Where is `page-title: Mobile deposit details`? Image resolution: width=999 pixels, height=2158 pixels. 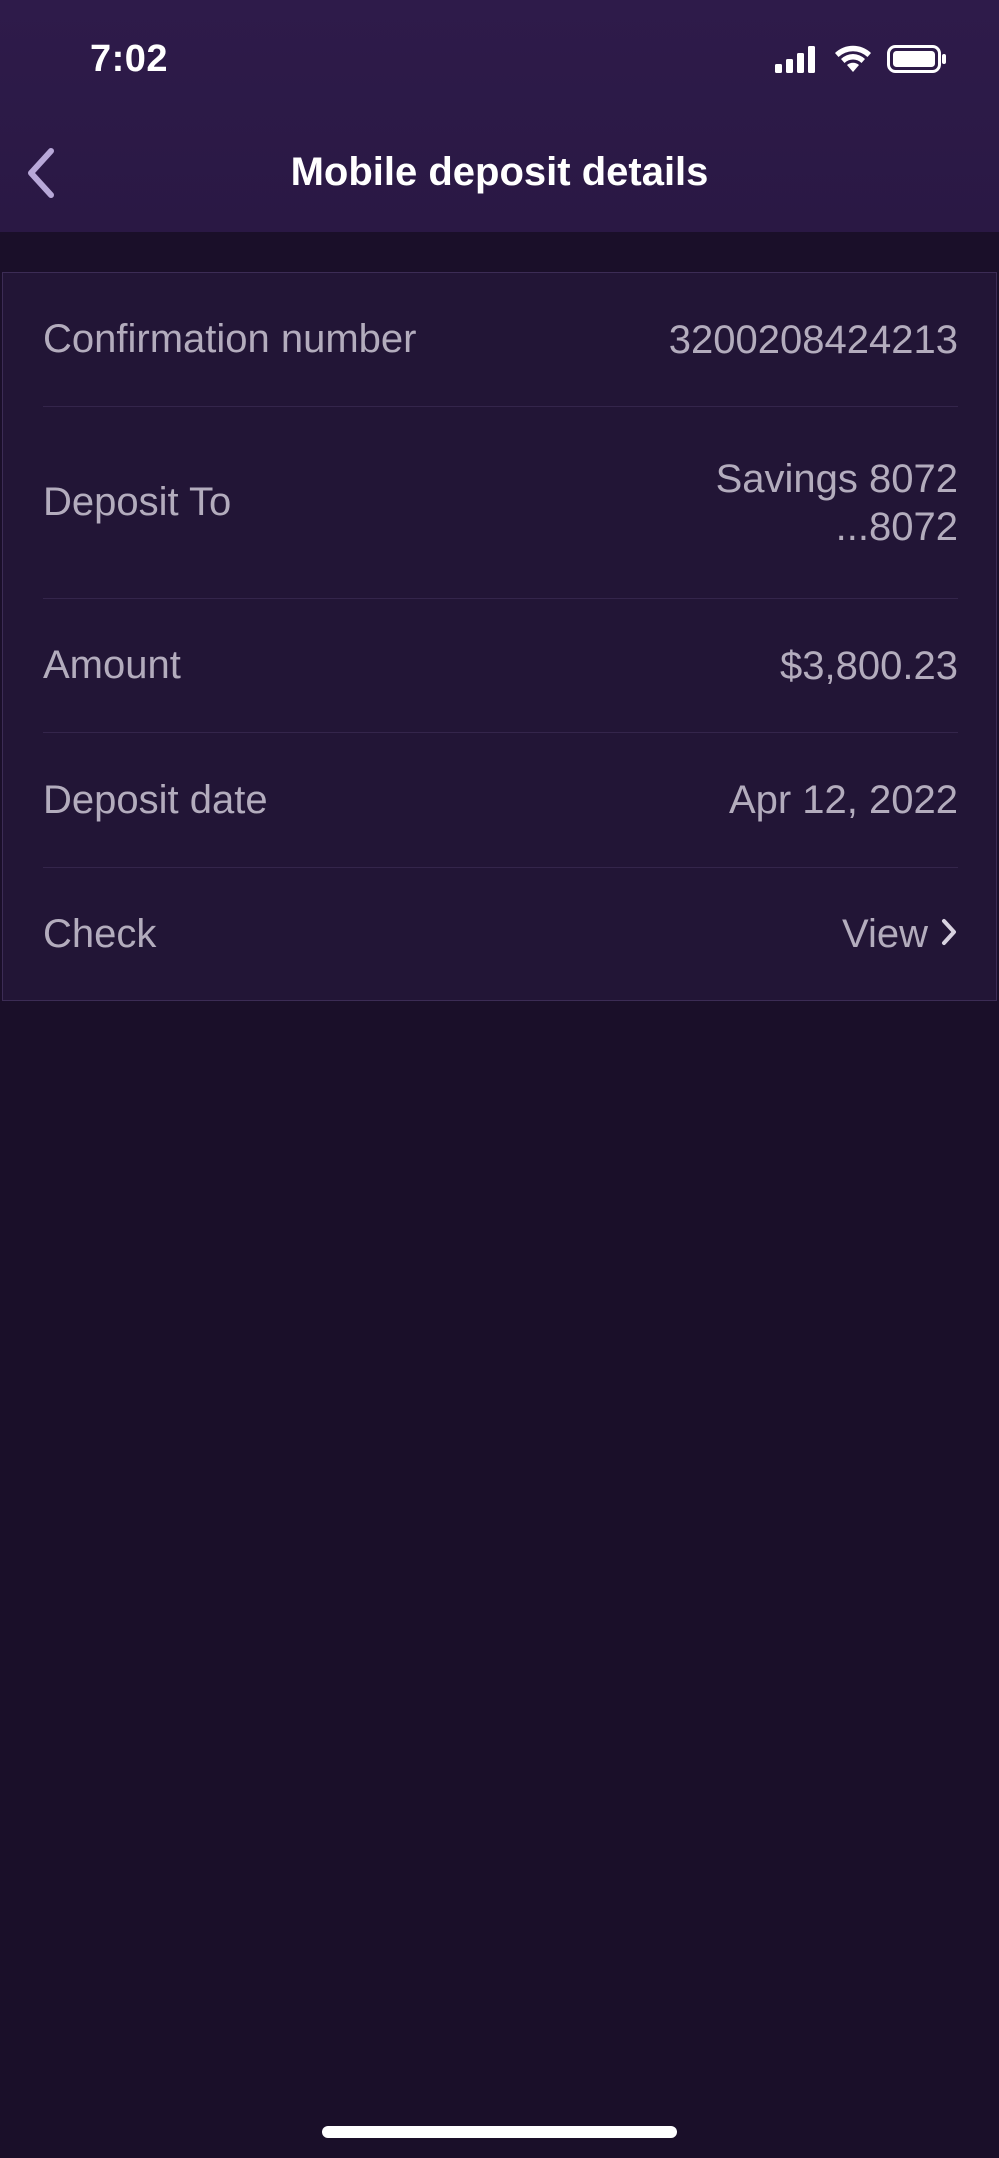
page-title: Mobile deposit details is located at coordinates (499, 172).